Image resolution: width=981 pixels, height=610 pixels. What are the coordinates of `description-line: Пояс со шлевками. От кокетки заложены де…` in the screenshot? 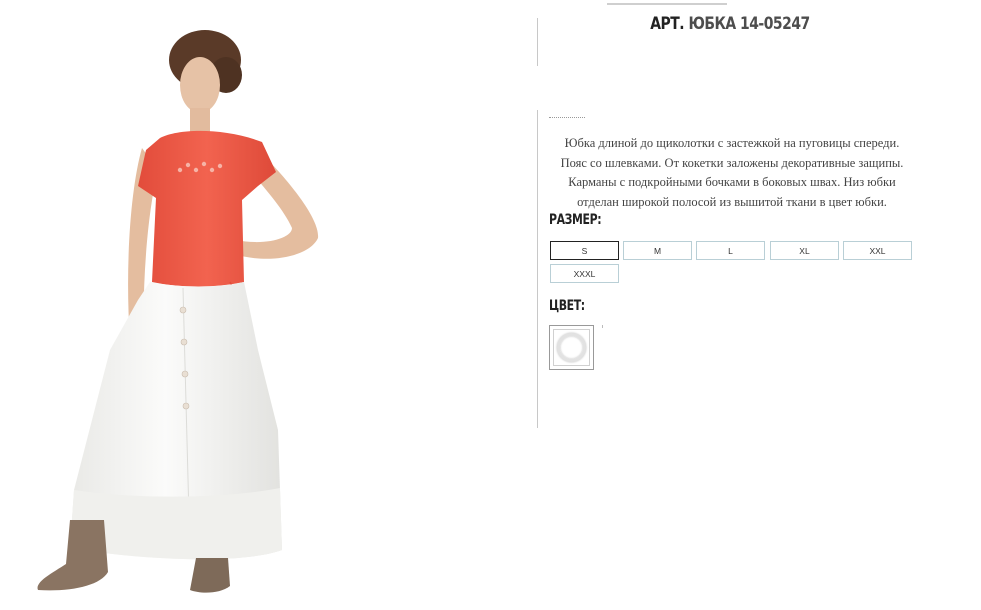 It's located at (732, 162).